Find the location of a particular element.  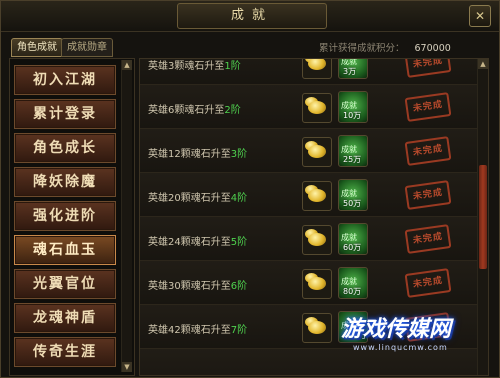

achievement-row: 英雄12颗魂石升至3阶 成就 25万 未完成 is located at coordinates (309, 151).